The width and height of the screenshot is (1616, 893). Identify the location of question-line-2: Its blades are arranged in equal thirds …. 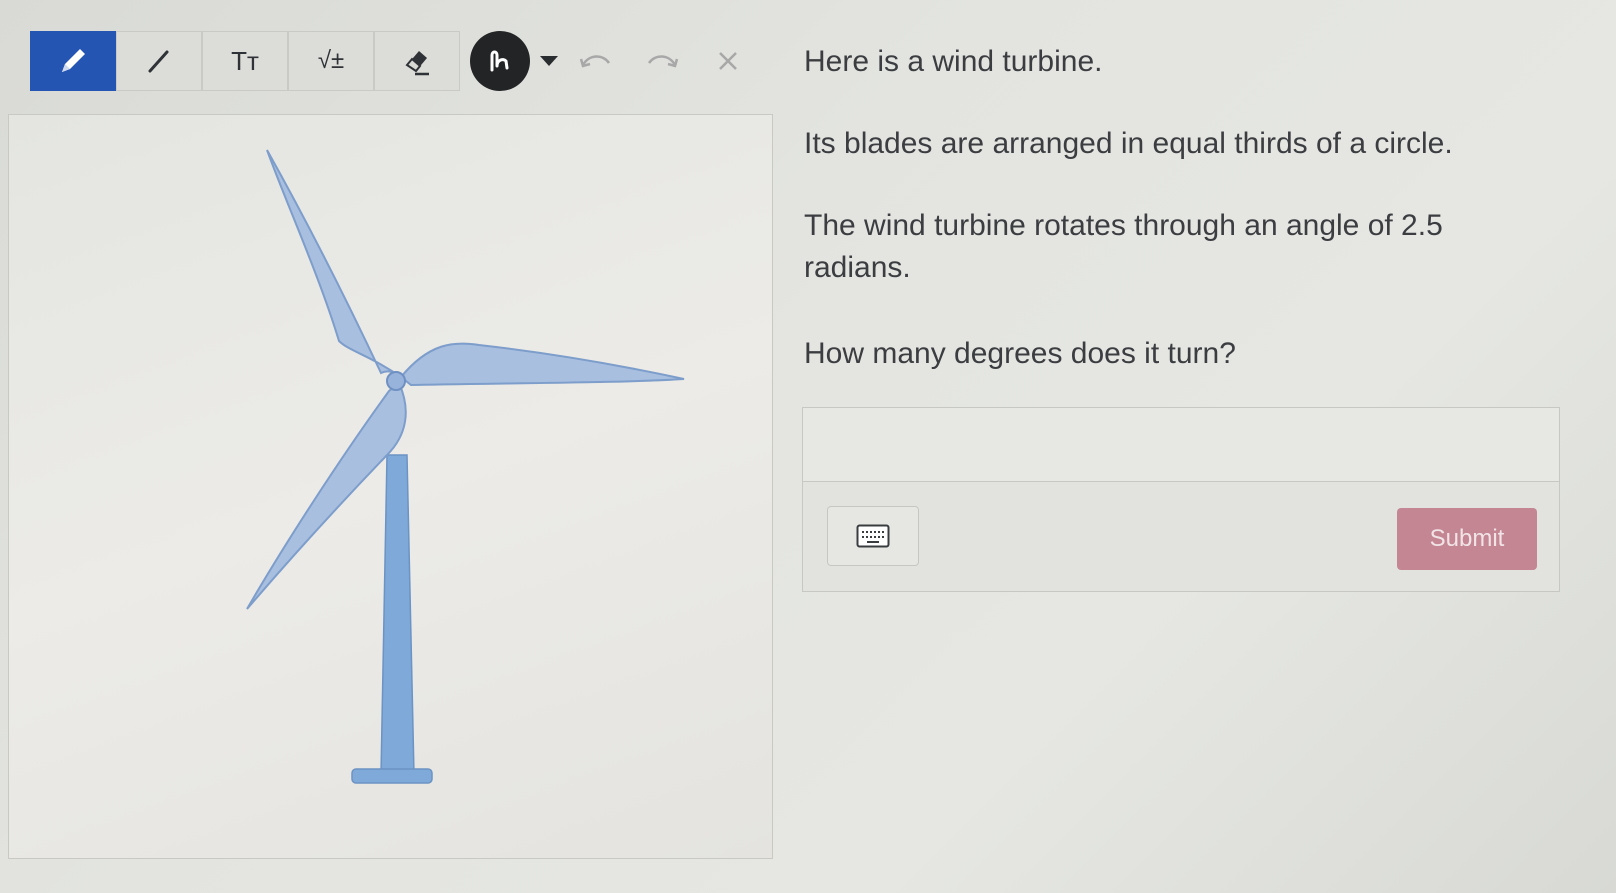
(1128, 143).